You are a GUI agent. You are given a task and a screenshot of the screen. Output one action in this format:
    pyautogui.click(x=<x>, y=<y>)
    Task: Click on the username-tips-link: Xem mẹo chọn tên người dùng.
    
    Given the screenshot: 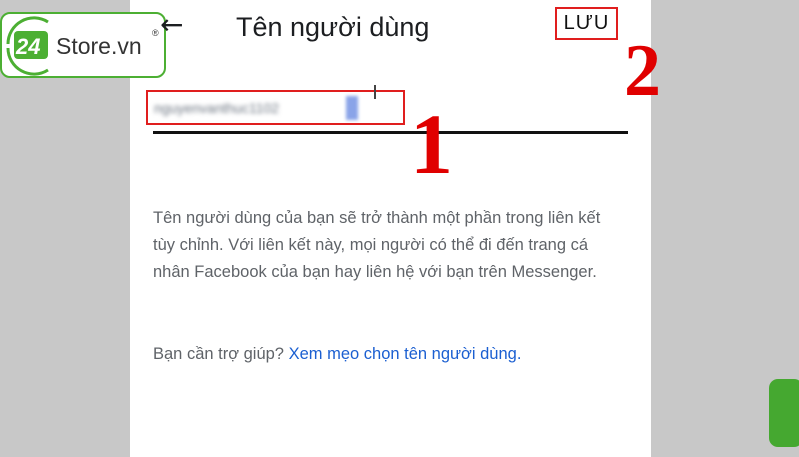 What is the action you would take?
    pyautogui.click(x=405, y=354)
    